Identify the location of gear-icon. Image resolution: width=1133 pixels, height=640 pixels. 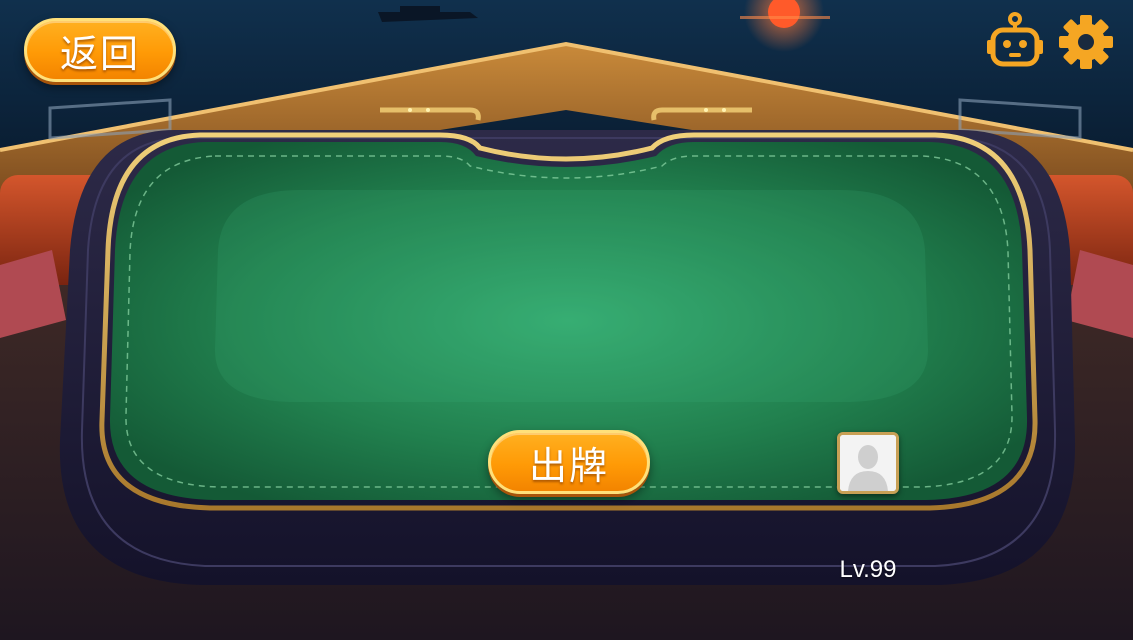
(1086, 42).